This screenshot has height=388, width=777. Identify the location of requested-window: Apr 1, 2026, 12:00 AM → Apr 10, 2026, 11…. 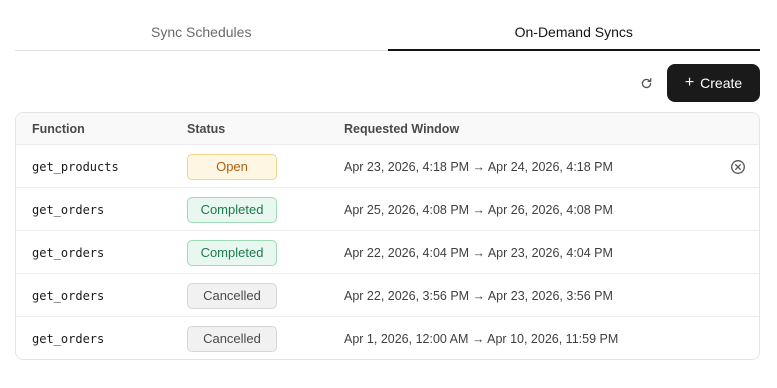
(481, 338).